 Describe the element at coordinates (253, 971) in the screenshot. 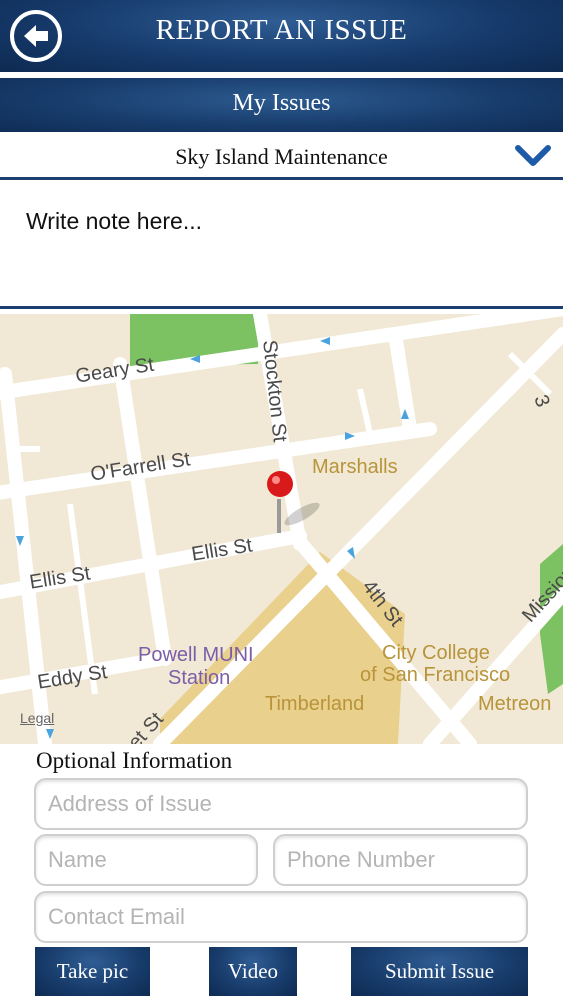

I see `video-button: Video` at that location.